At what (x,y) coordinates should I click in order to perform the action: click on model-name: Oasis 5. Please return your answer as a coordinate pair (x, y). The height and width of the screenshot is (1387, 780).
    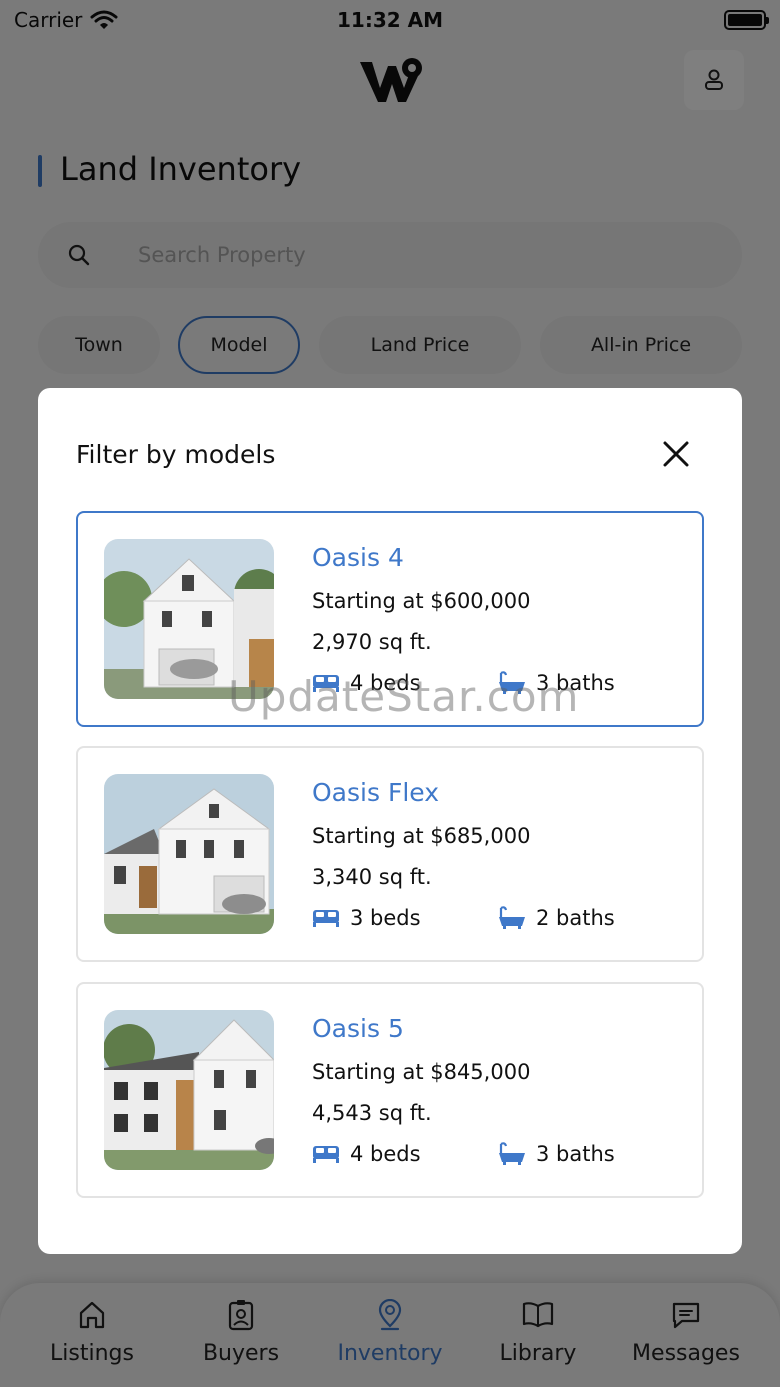
    Looking at the image, I should click on (358, 1028).